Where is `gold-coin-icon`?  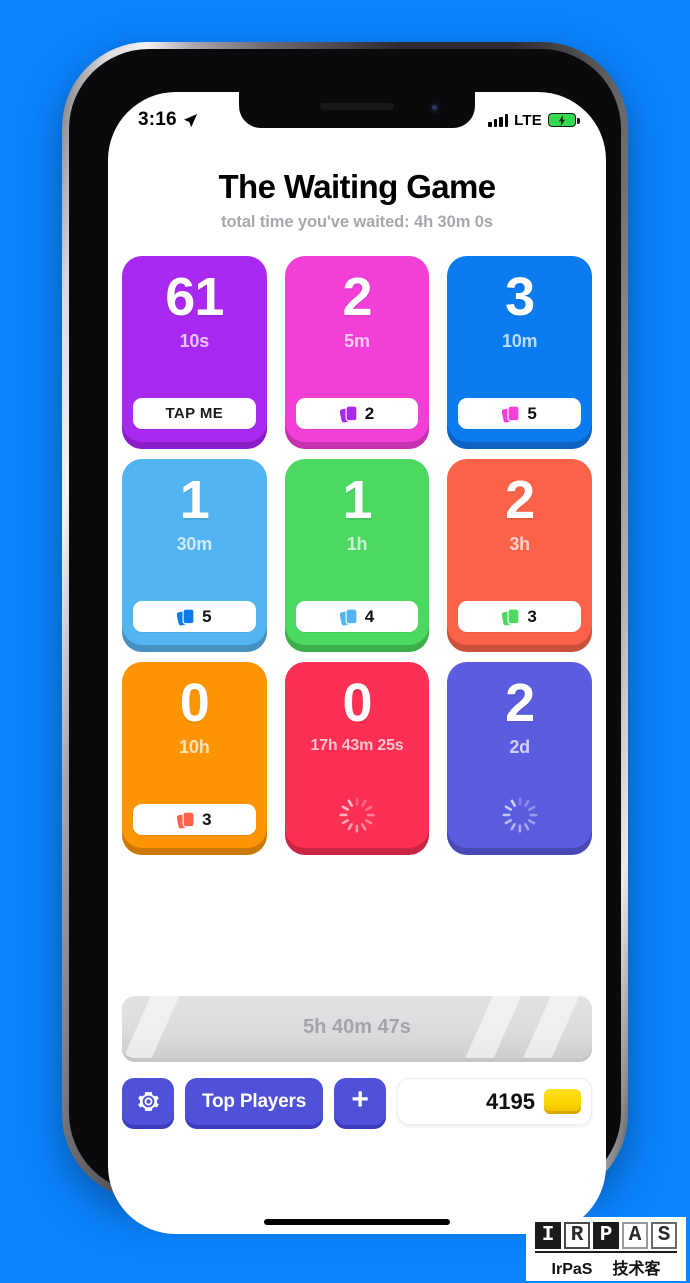 gold-coin-icon is located at coordinates (562, 1101).